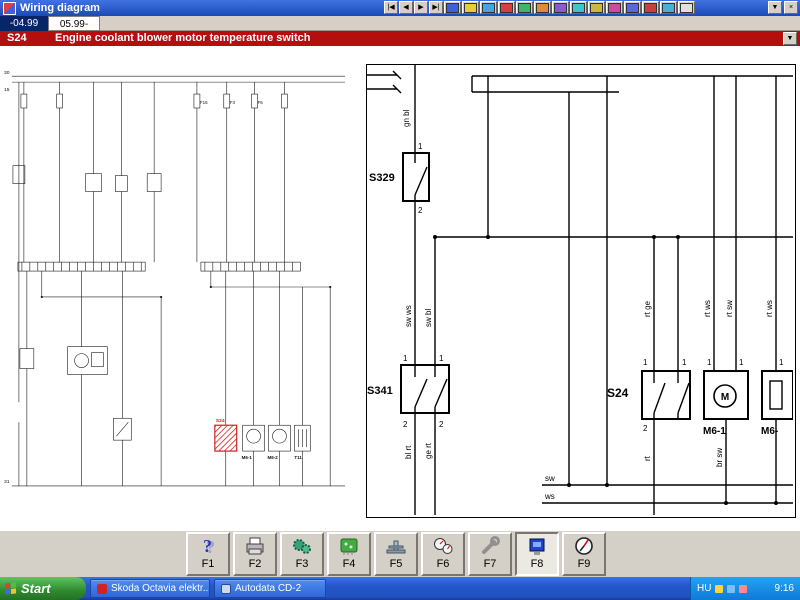 This screenshot has height=600, width=800. Describe the element at coordinates (537, 554) in the screenshot. I see `f8-button: F8` at that location.